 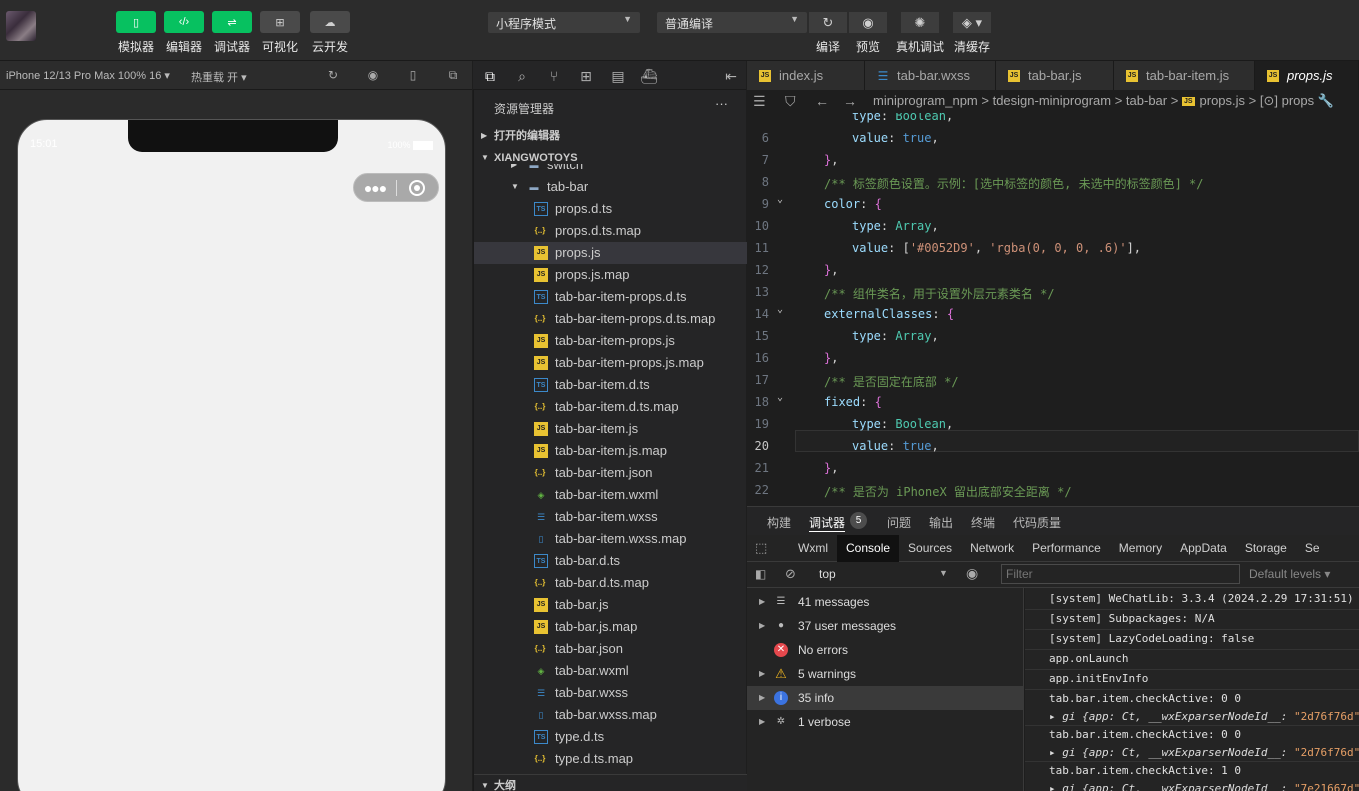 I want to click on wrench-icon: 🔧, so click(x=1324, y=100).